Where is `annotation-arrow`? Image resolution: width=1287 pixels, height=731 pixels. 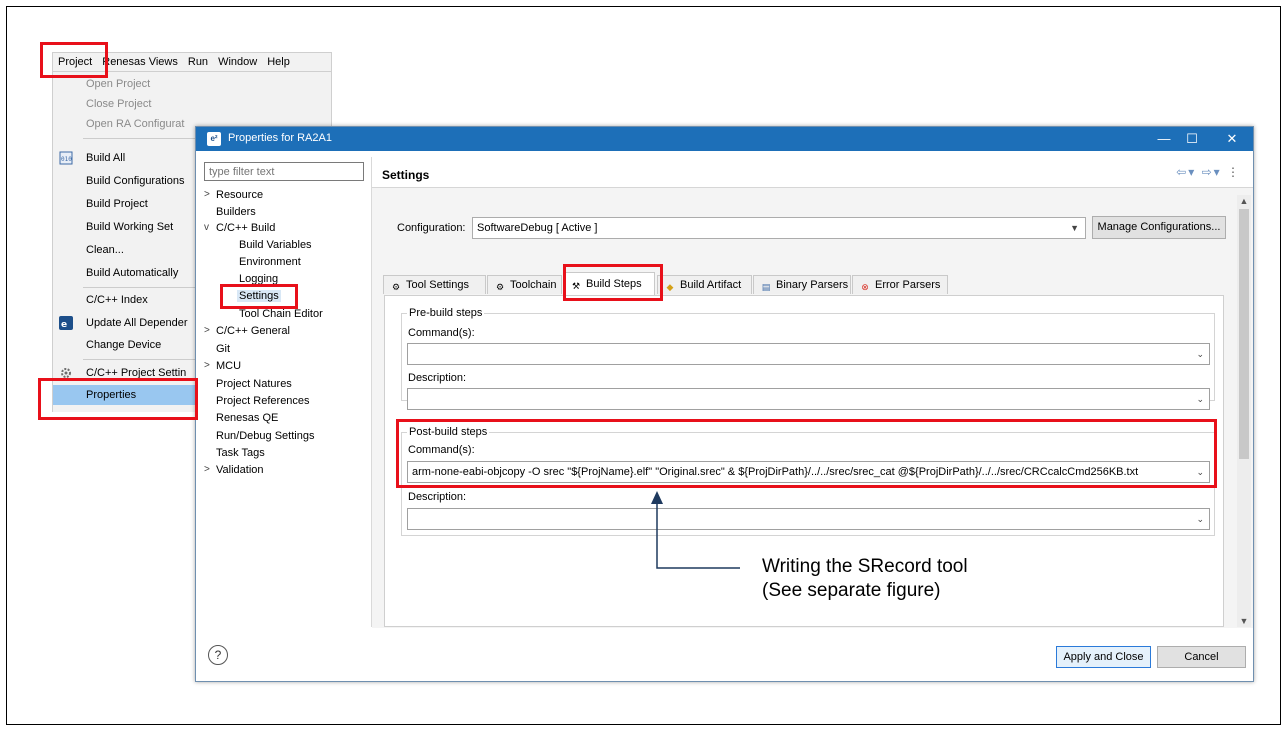 annotation-arrow is located at coordinates (695, 530).